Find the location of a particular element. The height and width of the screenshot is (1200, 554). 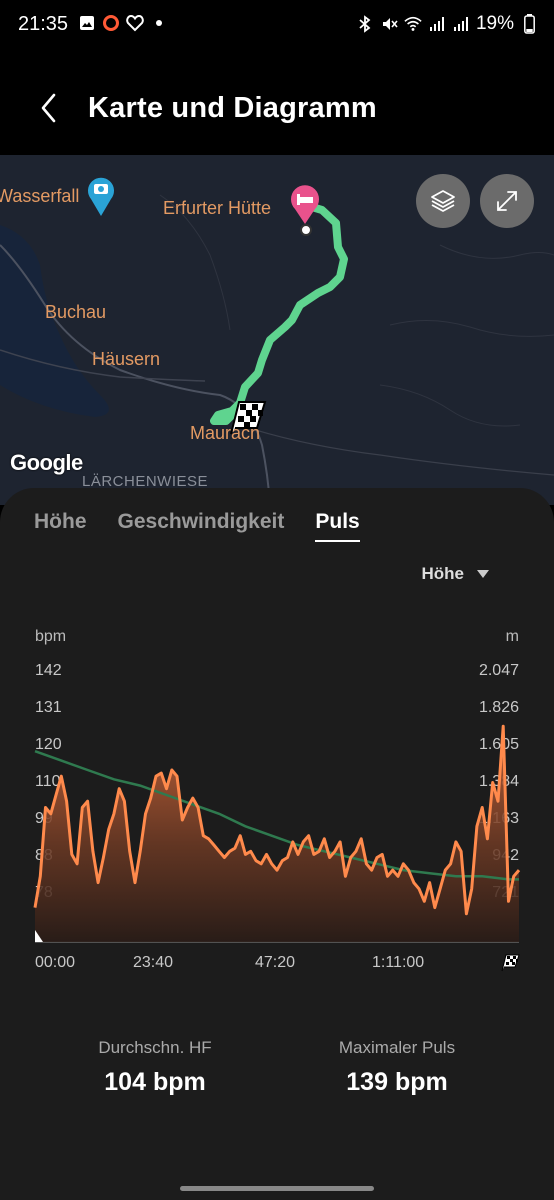

expand-icon is located at coordinates (507, 201).